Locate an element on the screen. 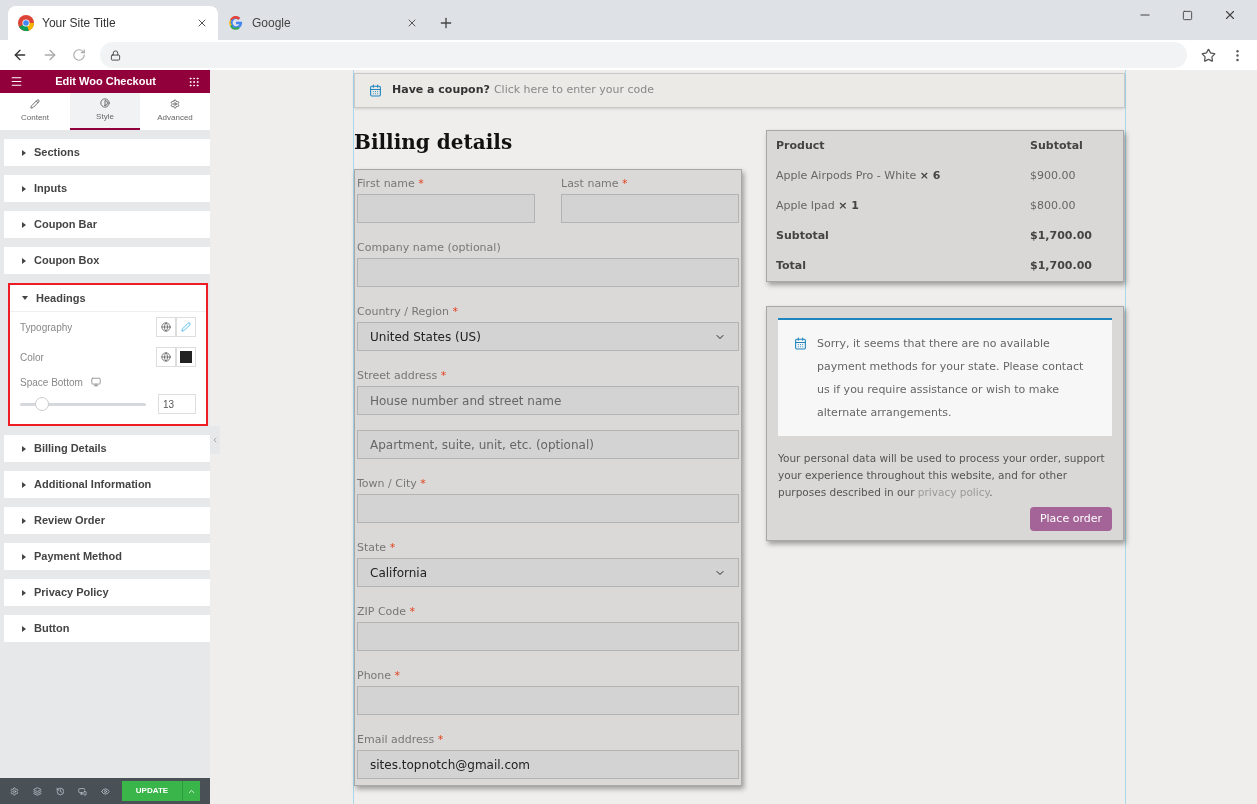 The image size is (1257, 804). panel-title: Edit Woo Checkout is located at coordinates (105, 82).